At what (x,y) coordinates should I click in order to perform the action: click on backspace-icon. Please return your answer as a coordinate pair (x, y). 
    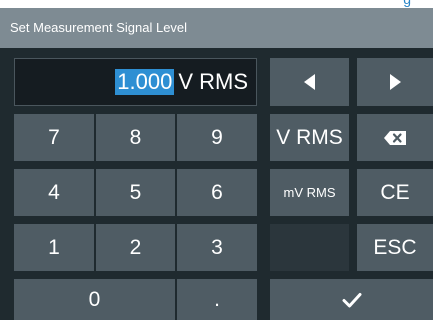
    Looking at the image, I should click on (395, 137).